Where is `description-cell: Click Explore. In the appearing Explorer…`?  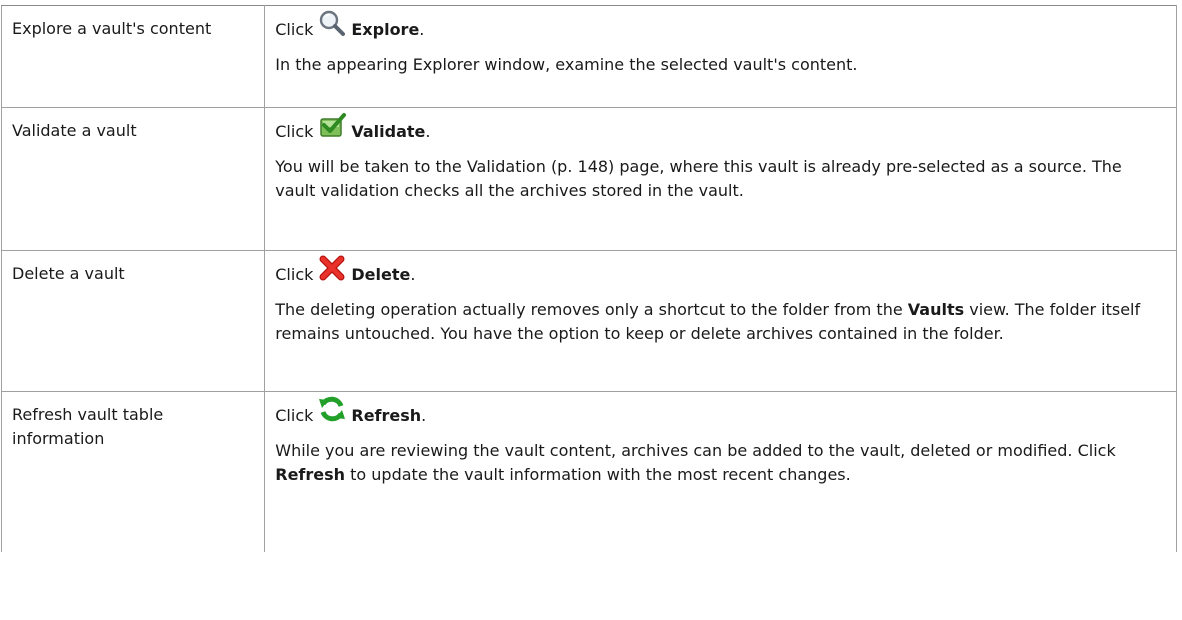
description-cell: Click Explore. In the appearing Explorer… is located at coordinates (720, 56).